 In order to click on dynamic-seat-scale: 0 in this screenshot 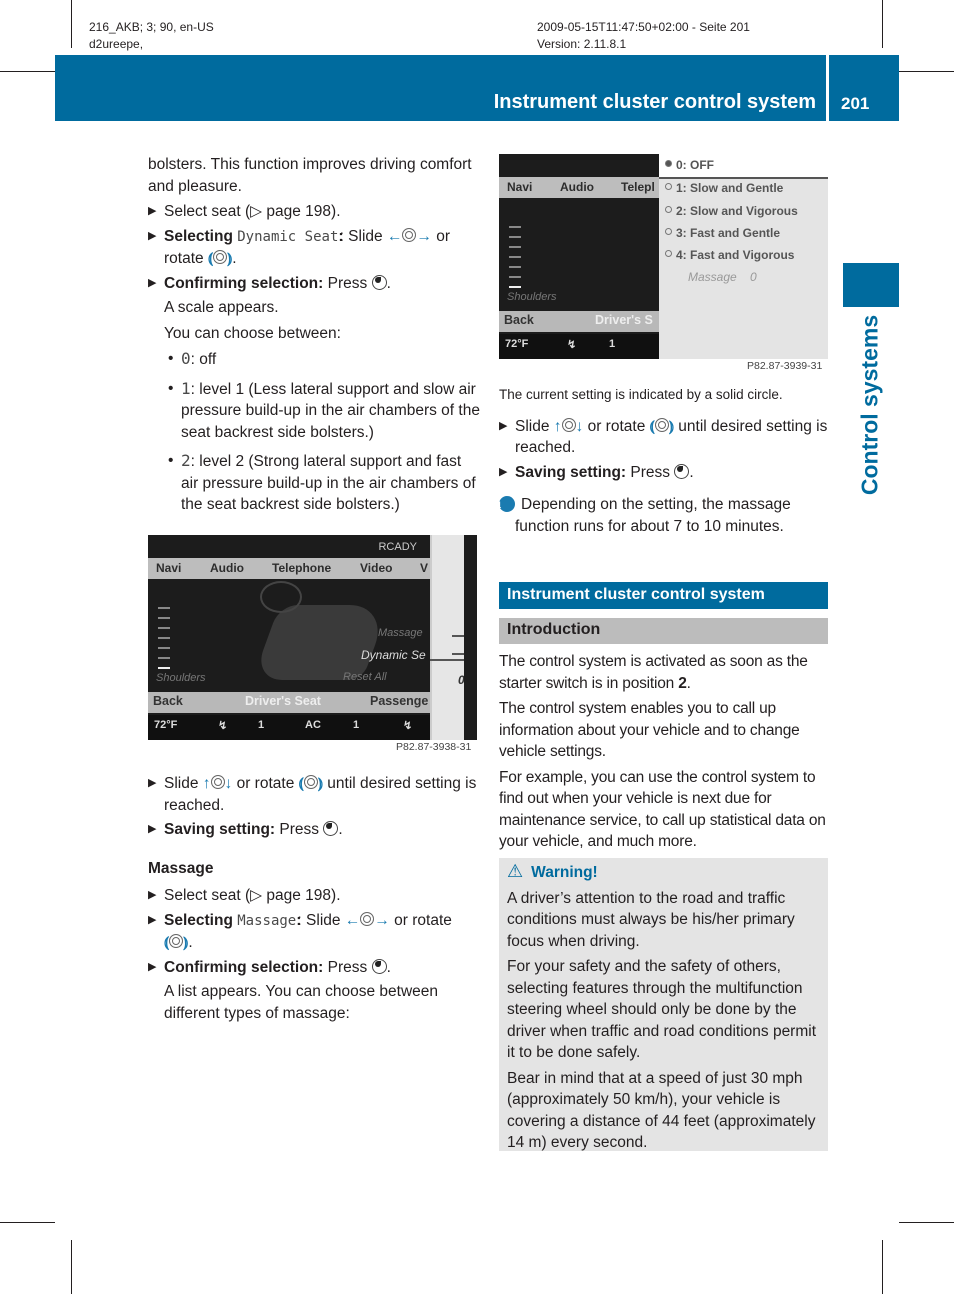, I will do `click(448, 637)`.